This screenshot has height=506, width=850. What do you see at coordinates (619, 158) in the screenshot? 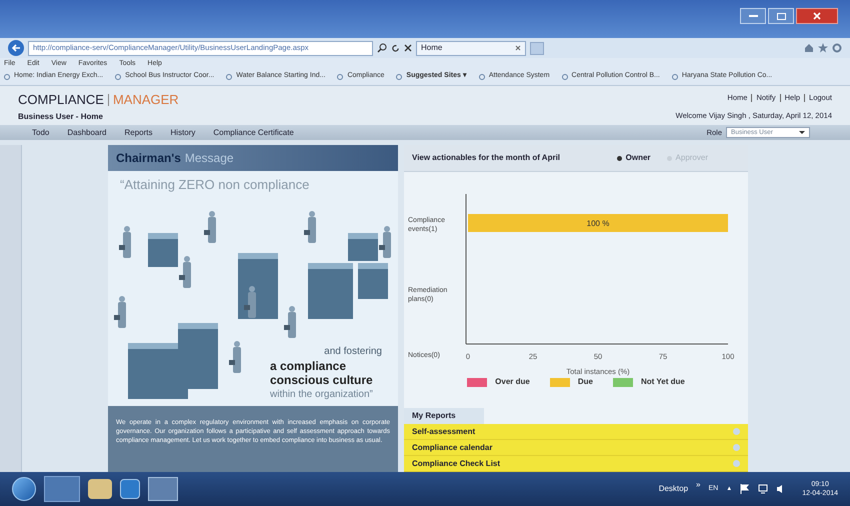
I see `radio-button` at bounding box center [619, 158].